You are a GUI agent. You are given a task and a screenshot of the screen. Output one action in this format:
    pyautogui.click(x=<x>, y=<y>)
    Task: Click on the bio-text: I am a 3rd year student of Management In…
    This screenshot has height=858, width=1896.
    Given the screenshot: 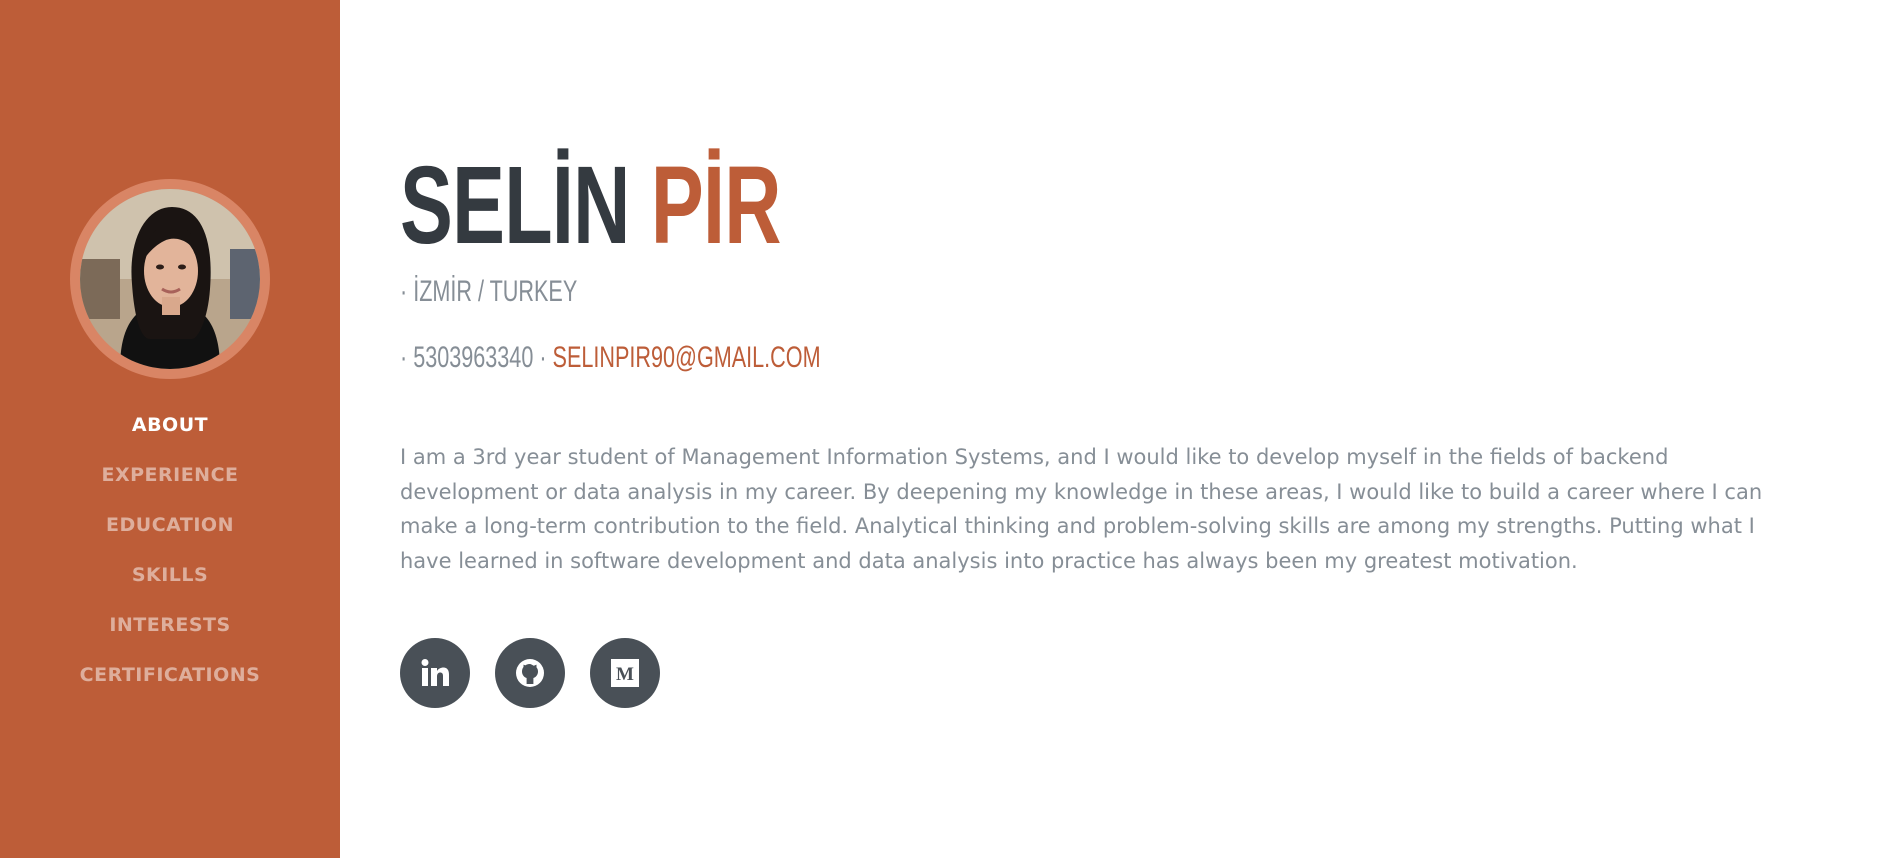 What is the action you would take?
    pyautogui.click(x=1081, y=509)
    